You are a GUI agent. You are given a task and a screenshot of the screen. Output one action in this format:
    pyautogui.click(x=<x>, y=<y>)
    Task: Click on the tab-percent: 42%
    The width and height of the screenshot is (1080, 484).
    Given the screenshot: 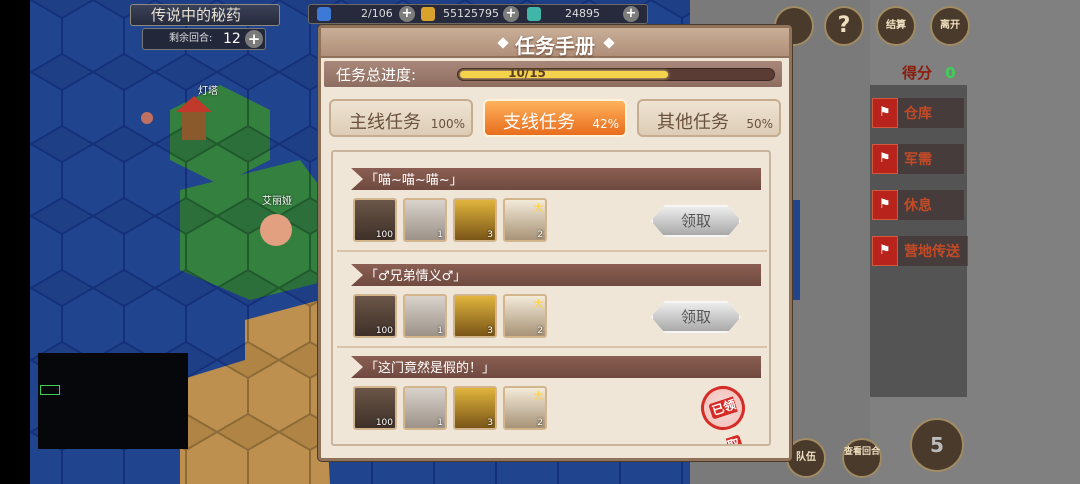 What is the action you would take?
    pyautogui.click(x=605, y=124)
    